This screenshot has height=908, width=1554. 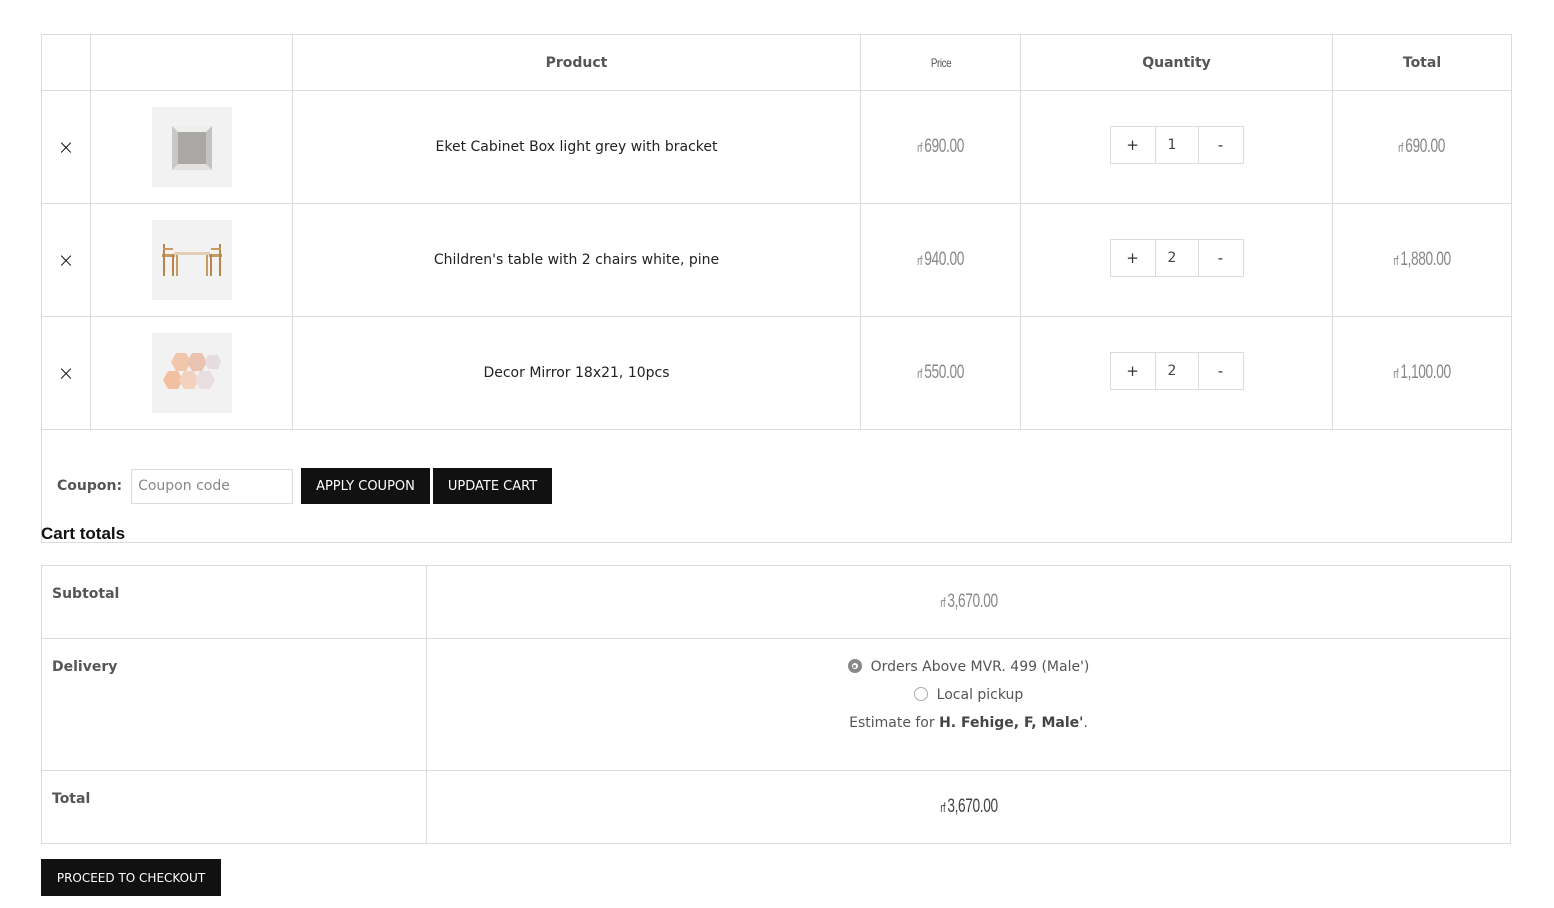 I want to click on cabinet-box-image, so click(x=191, y=148).